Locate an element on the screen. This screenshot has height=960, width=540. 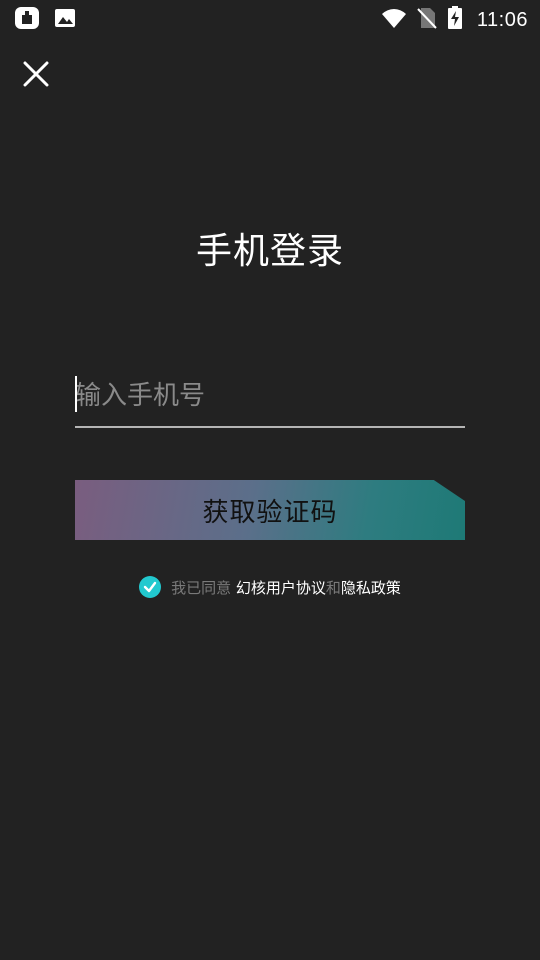
phone-number-input is located at coordinates (270, 396).